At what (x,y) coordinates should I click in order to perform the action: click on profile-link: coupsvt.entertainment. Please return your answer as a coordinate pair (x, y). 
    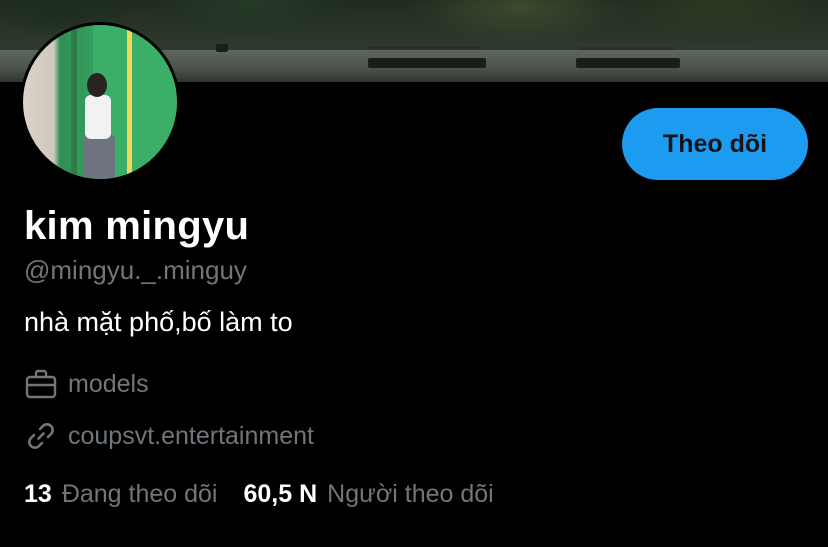
    Looking at the image, I should click on (169, 436).